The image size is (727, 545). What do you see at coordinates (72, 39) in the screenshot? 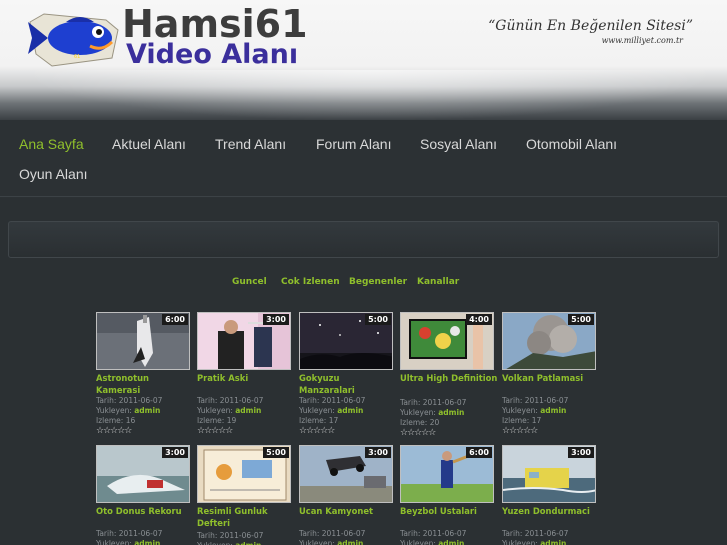
I see `fish-logo-icon: 61` at bounding box center [72, 39].